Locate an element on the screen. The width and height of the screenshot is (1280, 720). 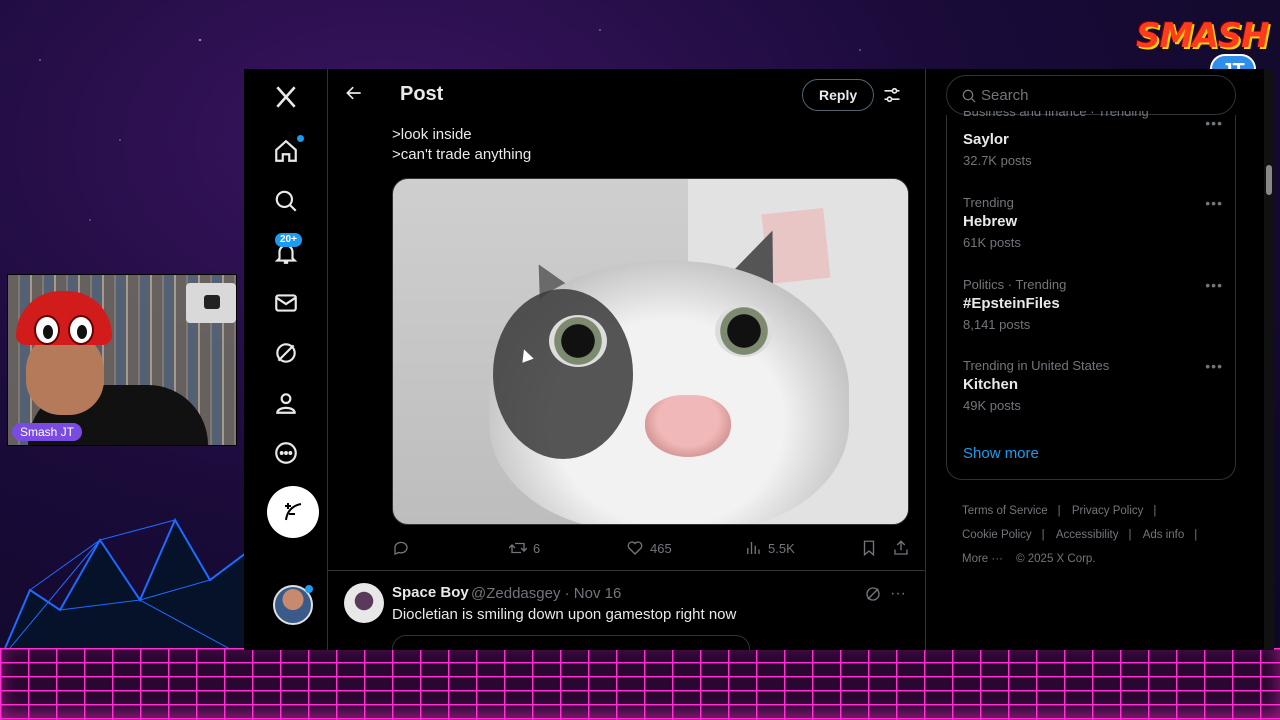
views-action: 5.5K is located at coordinates (769, 548).